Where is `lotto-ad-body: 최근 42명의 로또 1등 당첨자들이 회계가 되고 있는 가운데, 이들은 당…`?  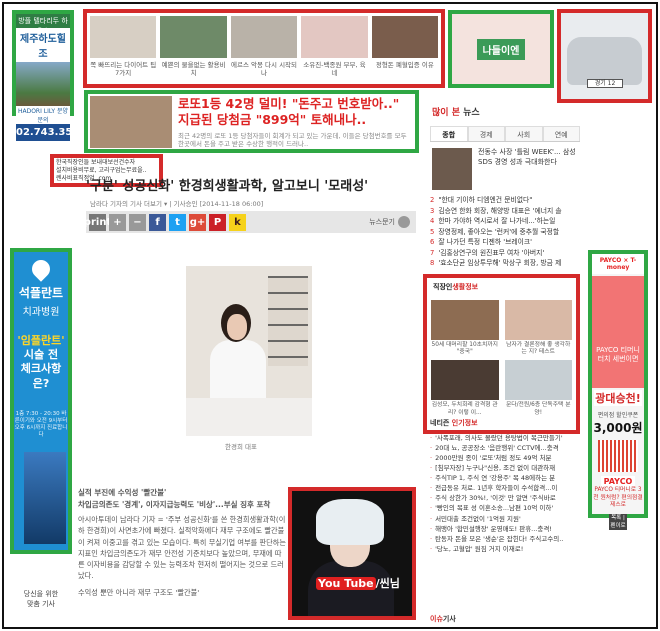 lotto-ad-body: 최근 42명의 로또 1등 당첨자들이 회계가 되고 있는 가운데, 이들은 당… is located at coordinates (292, 139).